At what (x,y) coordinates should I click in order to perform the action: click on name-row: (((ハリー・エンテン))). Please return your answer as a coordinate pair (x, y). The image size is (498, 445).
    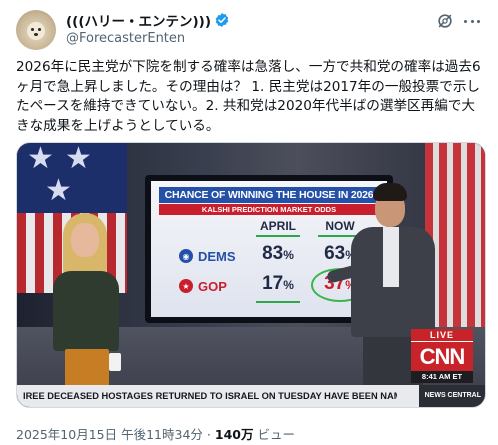
    Looking at the image, I should click on (148, 20).